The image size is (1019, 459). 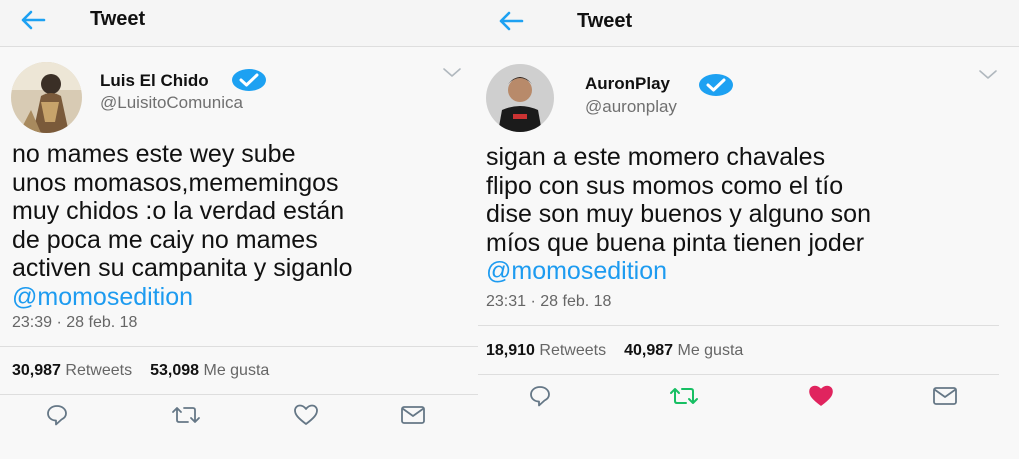 I want to click on tweet-text-line: flipo con sus momos como el tío, so click(x=665, y=185).